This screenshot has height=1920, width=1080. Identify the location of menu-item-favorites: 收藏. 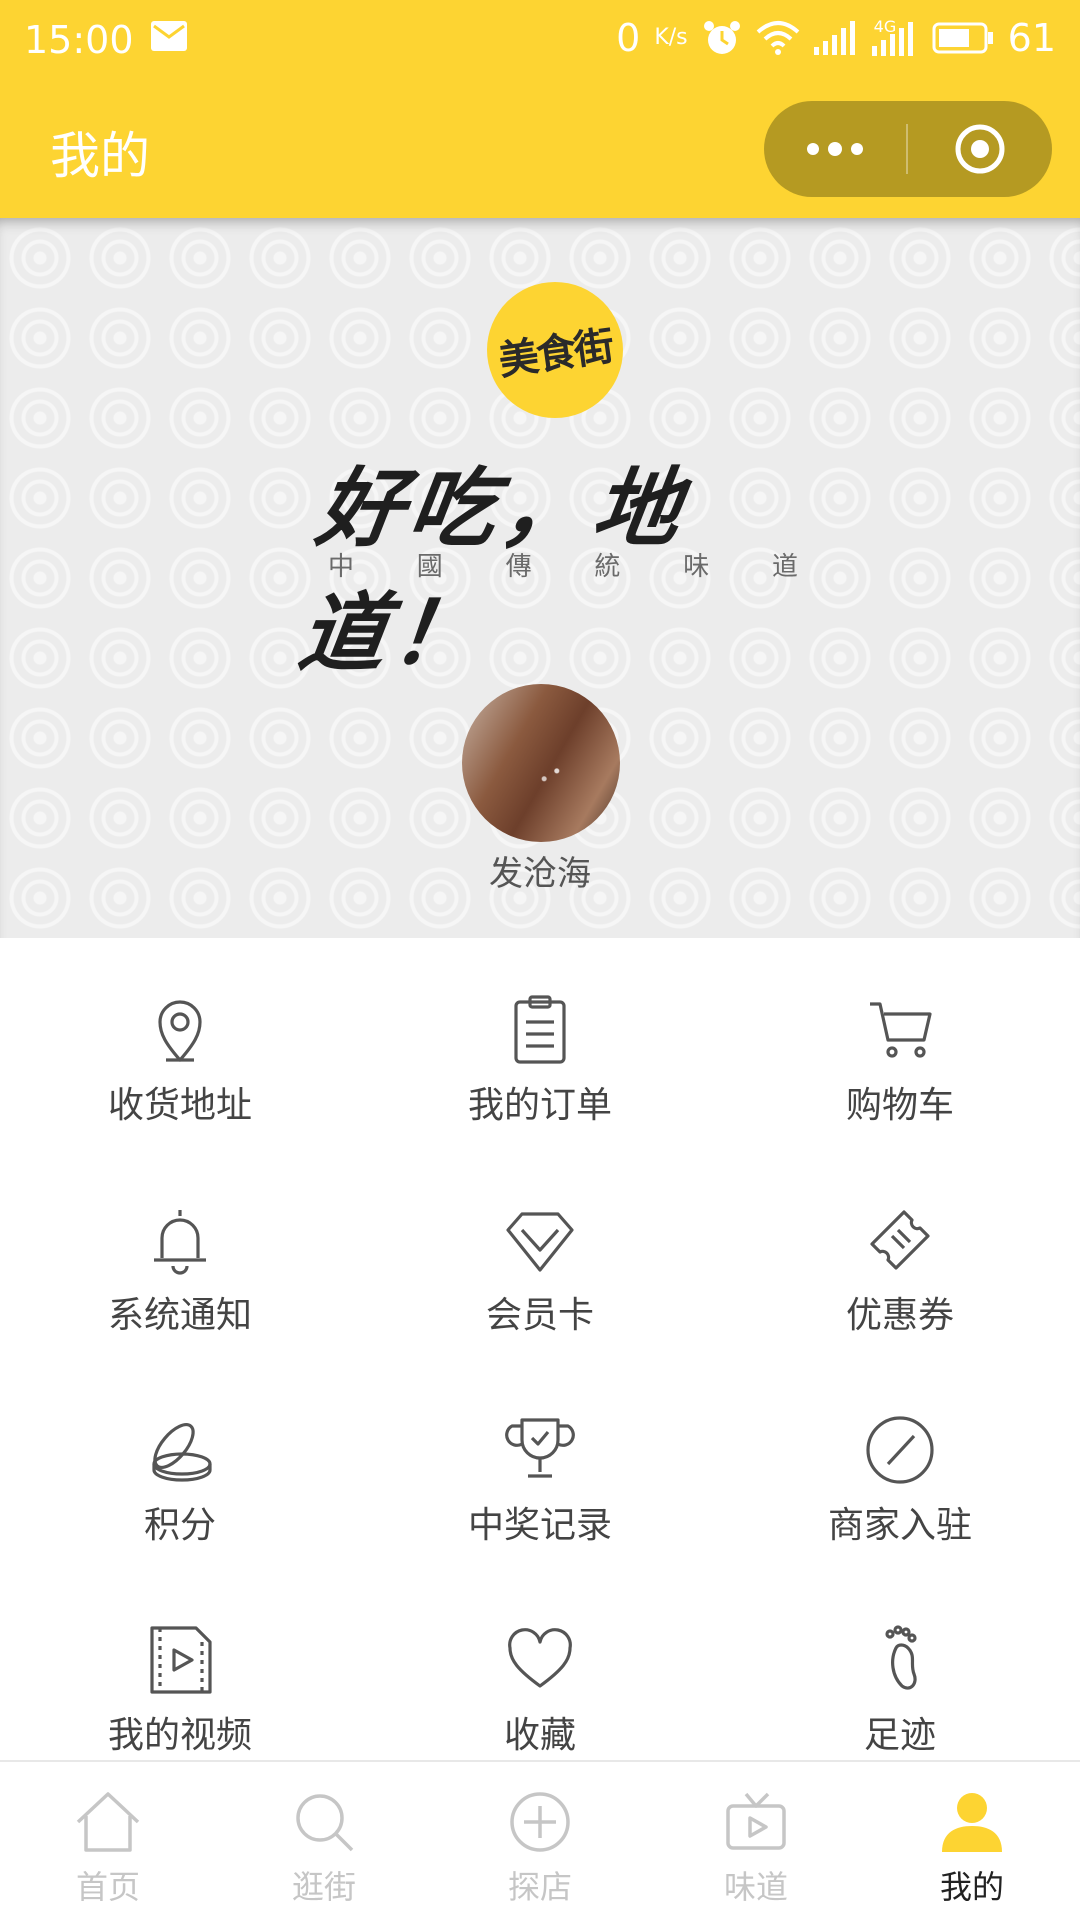
(540, 1664).